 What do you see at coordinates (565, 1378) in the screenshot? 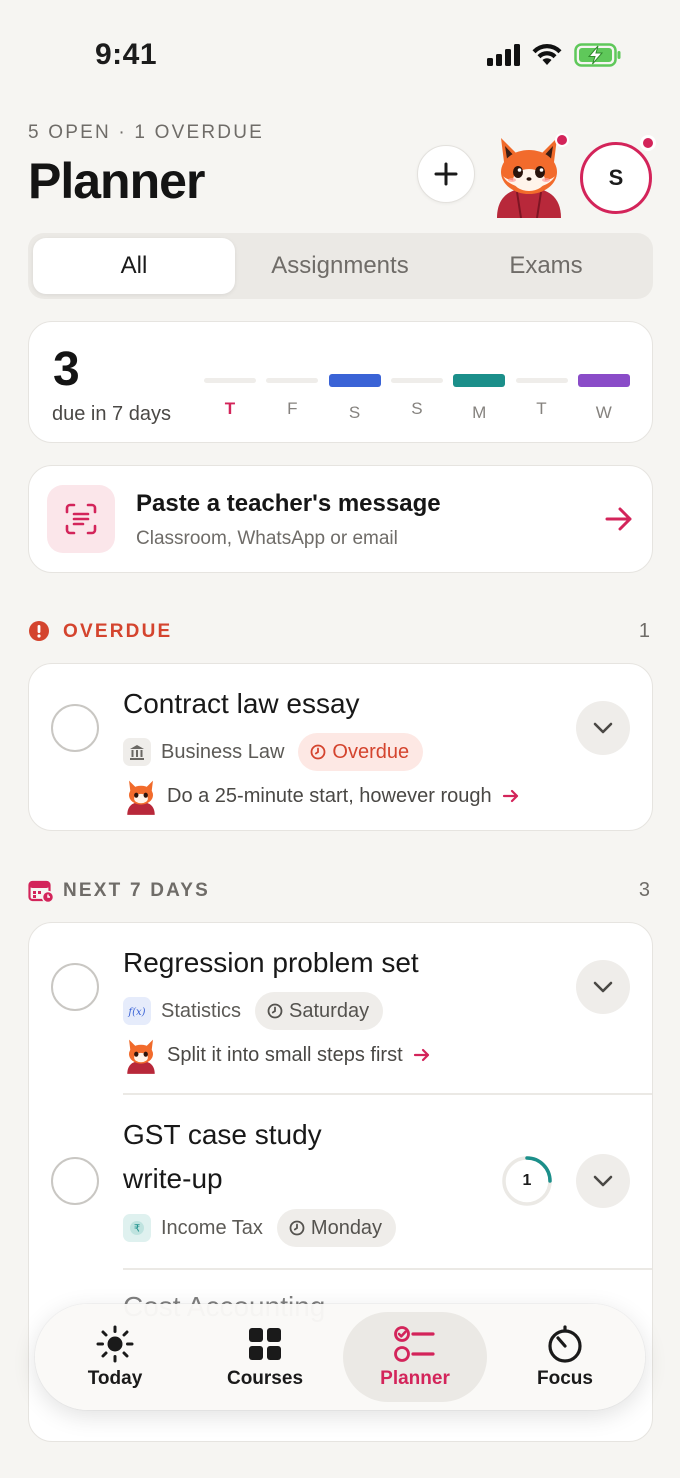
I see `tab-focus-label: Focus` at bounding box center [565, 1378].